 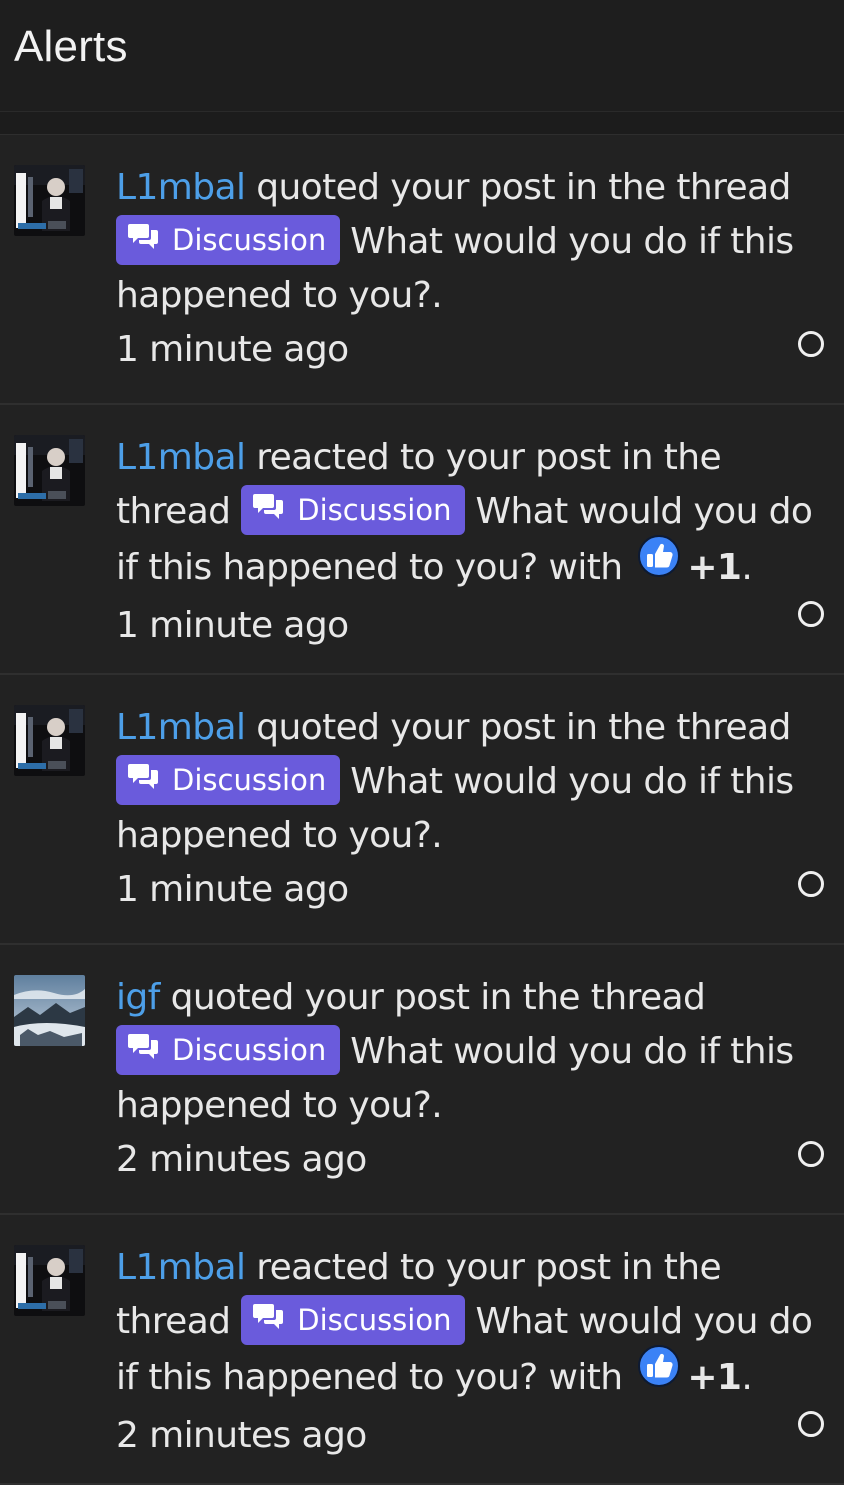 I want to click on alert-username: igf, so click(x=138, y=997).